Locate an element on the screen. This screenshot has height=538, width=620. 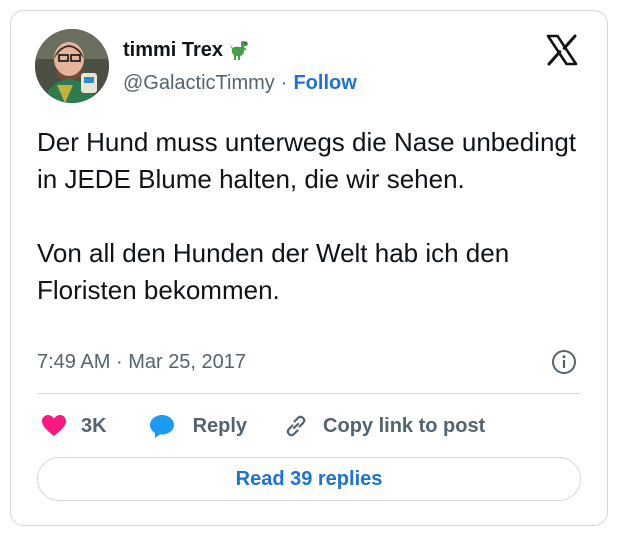
action-bar: 3K Reply Copy link to post is located at coordinates (263, 426).